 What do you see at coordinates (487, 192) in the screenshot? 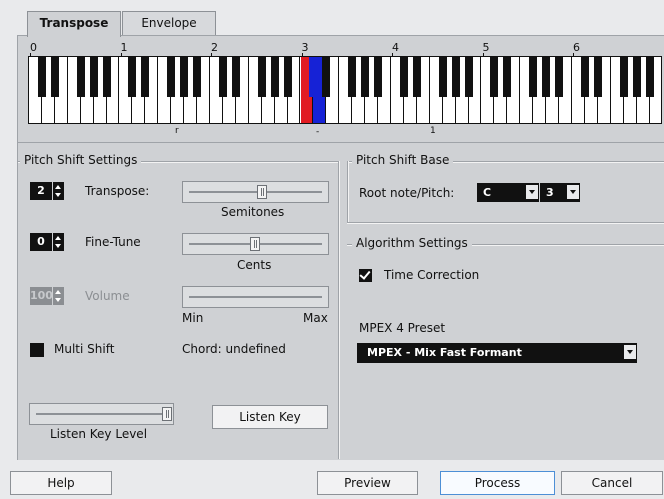
I see `root-note-value: C` at bounding box center [487, 192].